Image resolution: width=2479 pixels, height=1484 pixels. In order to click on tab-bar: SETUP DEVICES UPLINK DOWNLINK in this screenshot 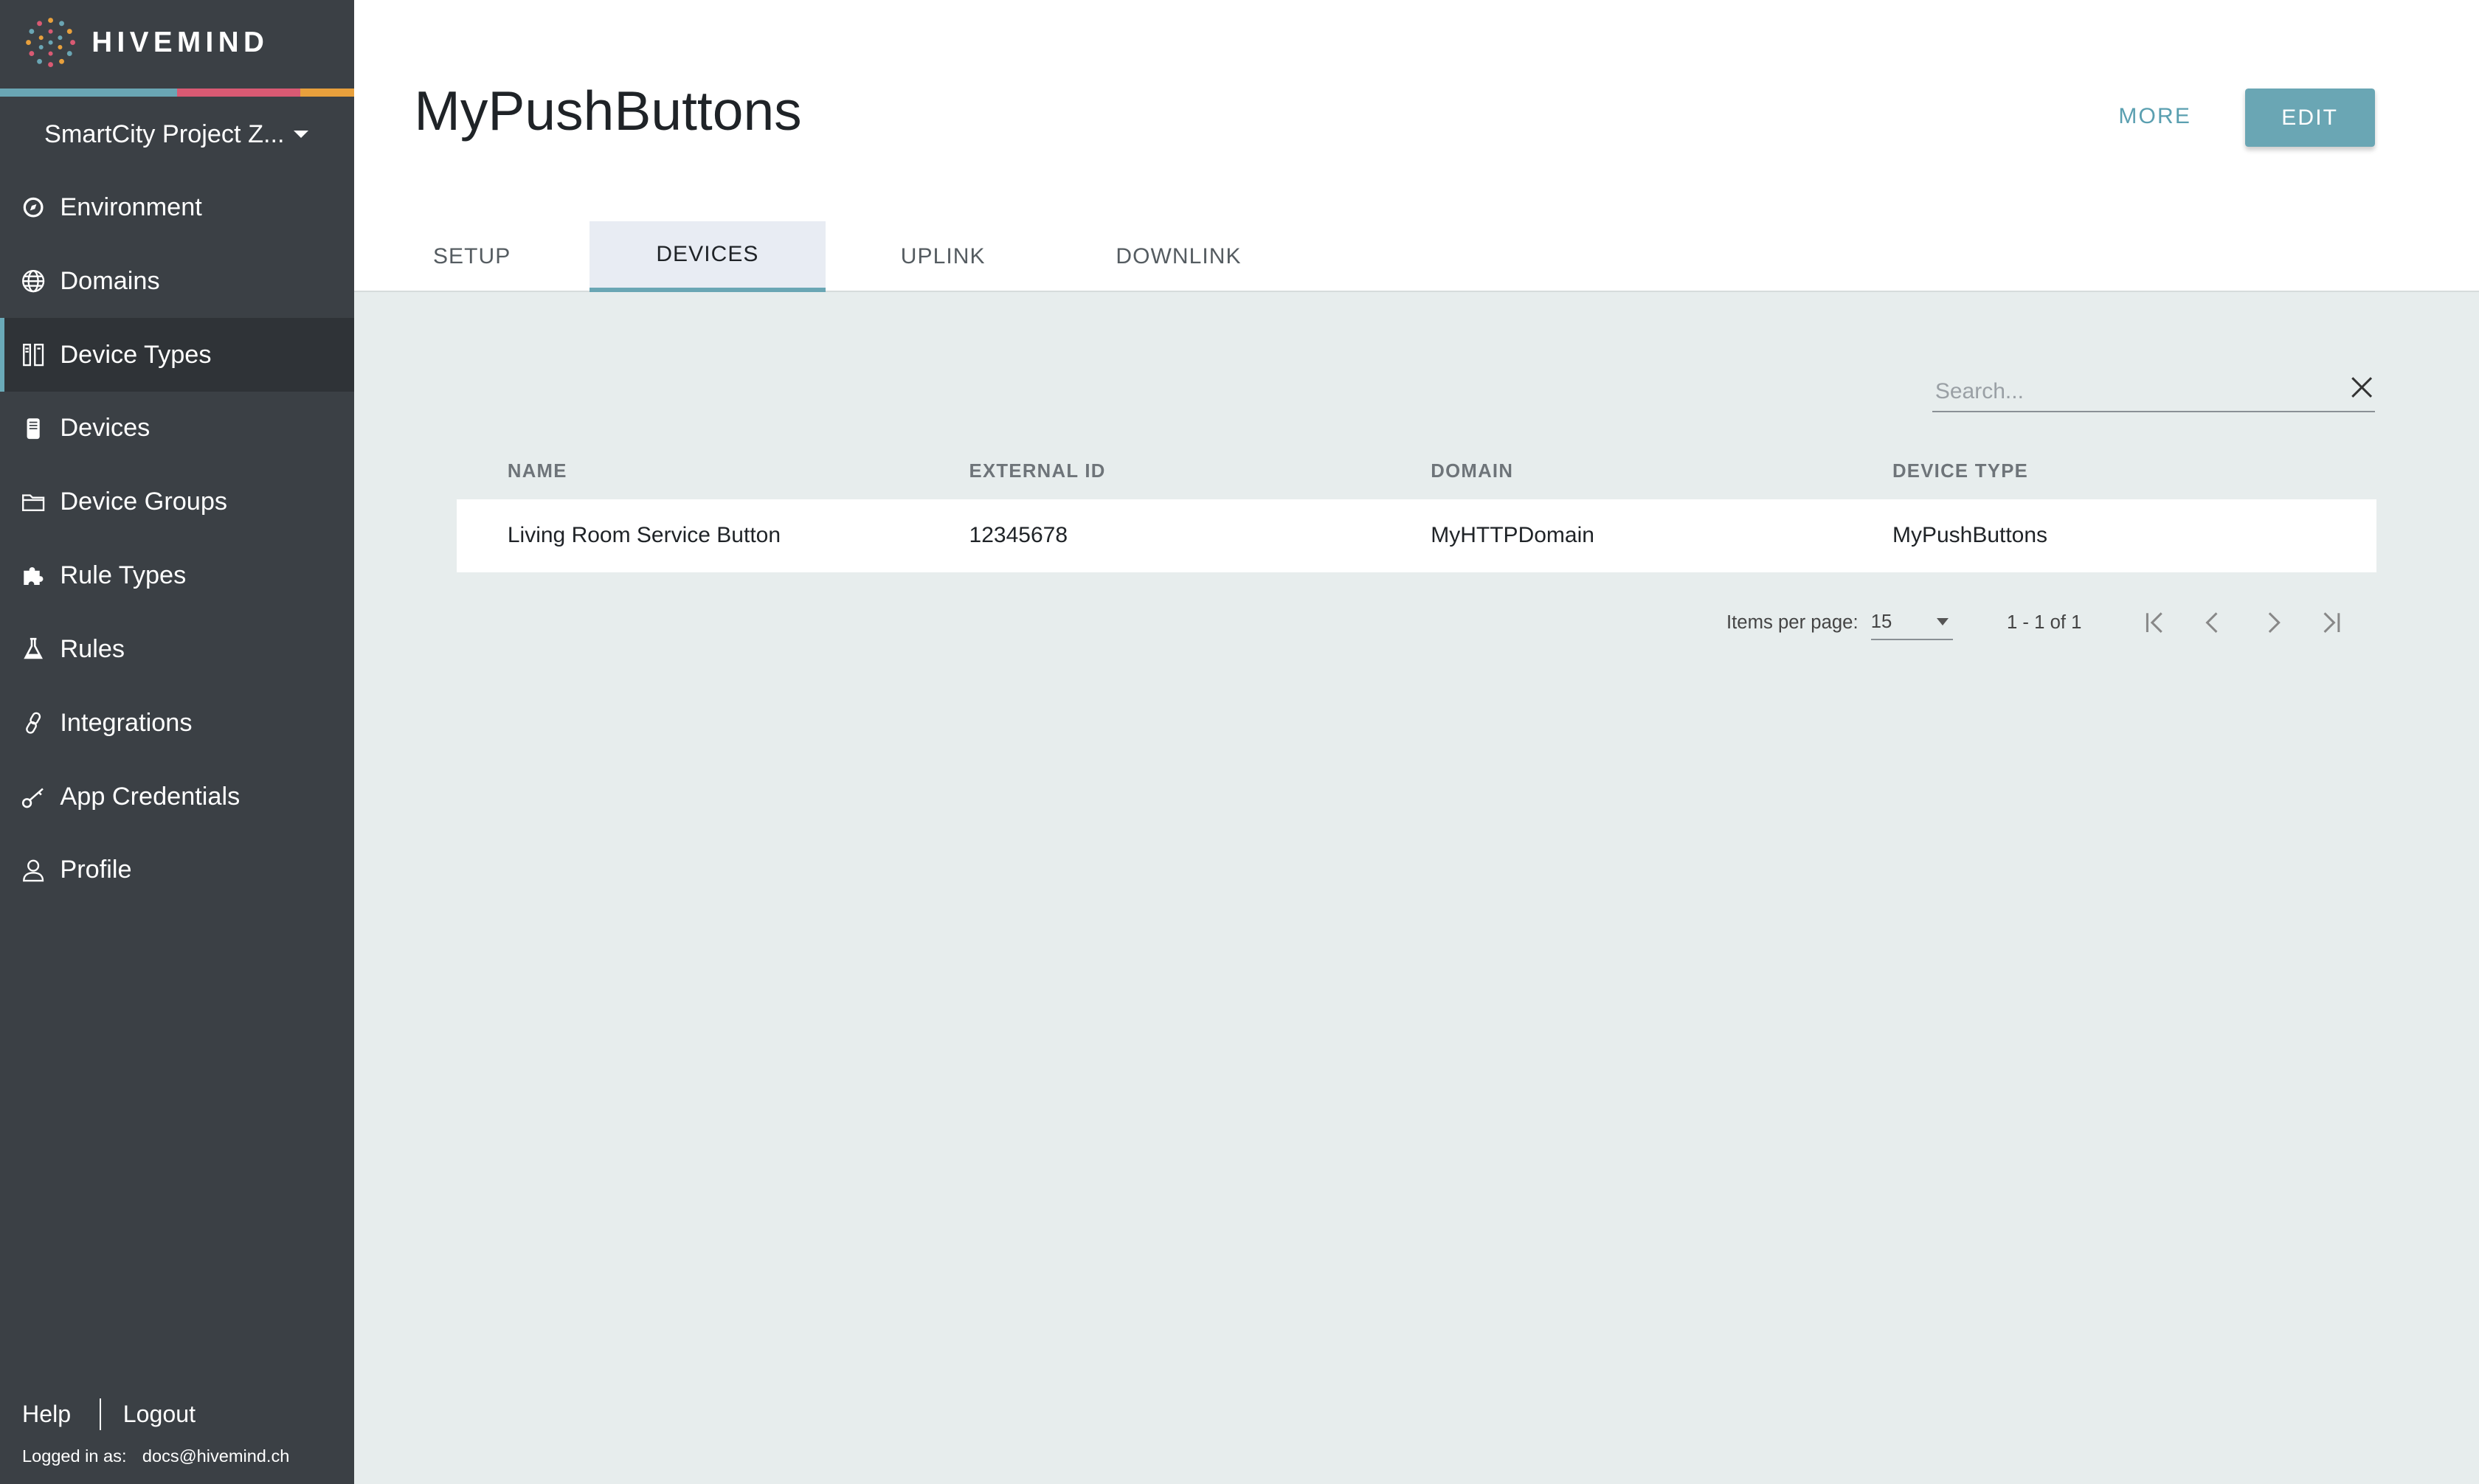, I will do `click(825, 257)`.